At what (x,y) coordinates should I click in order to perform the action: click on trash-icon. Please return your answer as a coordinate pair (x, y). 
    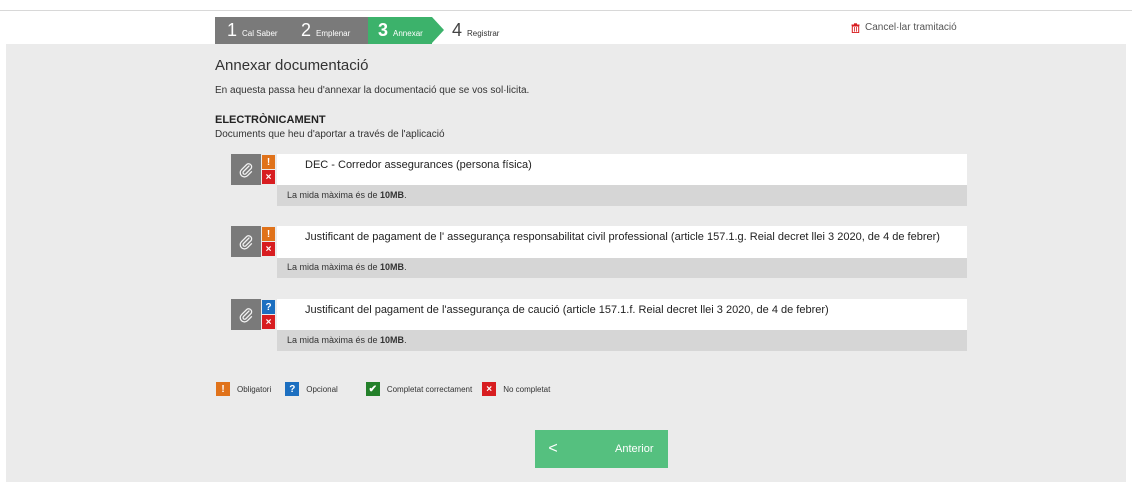
    Looking at the image, I should click on (855, 27).